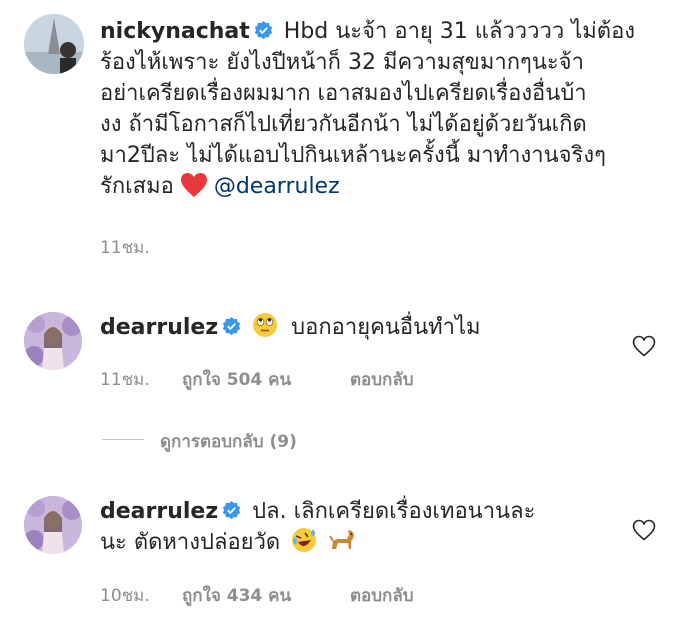 Image resolution: width=696 pixels, height=627 pixels. I want to click on like-count: ถูกใจ 434 คน, so click(236, 595).